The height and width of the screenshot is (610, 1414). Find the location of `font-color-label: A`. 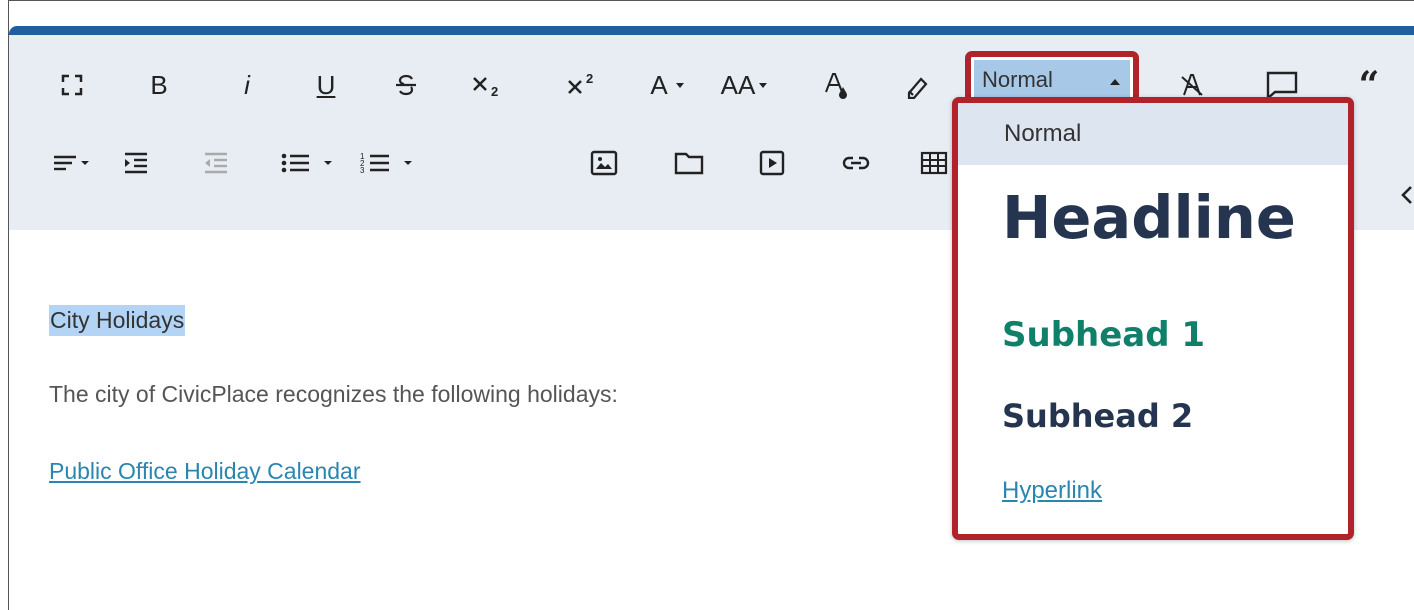

font-color-label: A is located at coordinates (659, 84).